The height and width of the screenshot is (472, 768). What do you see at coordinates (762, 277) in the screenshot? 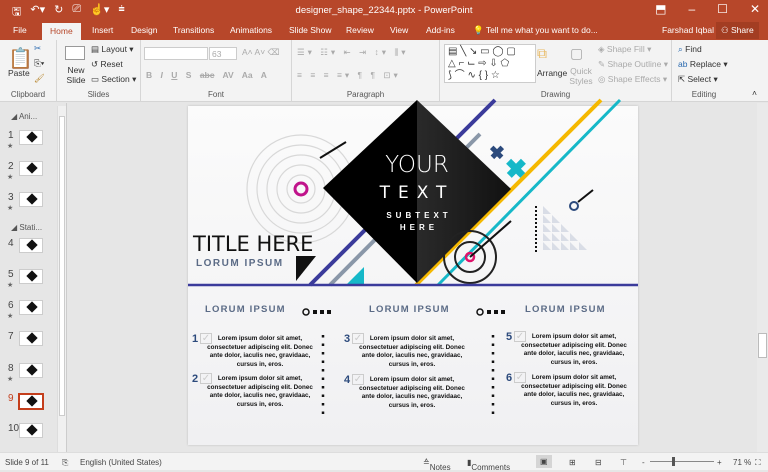
I see `slide-scrollbar` at bounding box center [762, 277].